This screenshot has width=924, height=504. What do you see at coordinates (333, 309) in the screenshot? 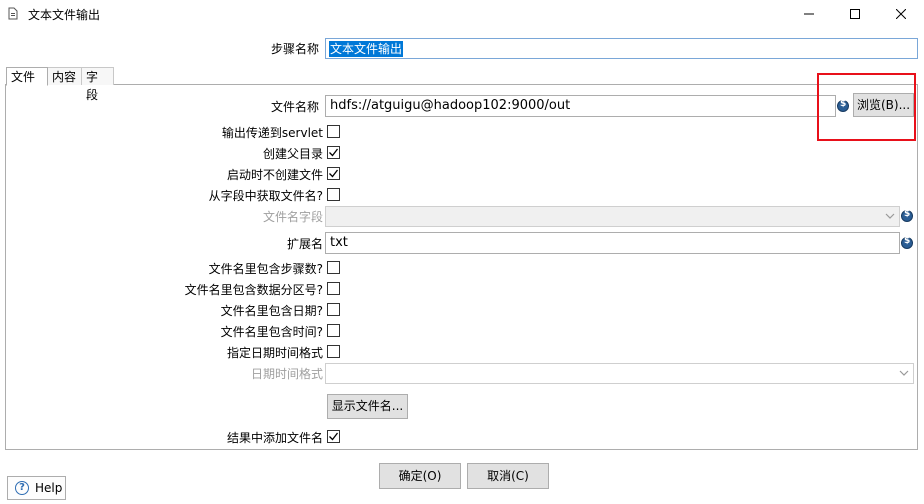
I see `date-checkbox` at bounding box center [333, 309].